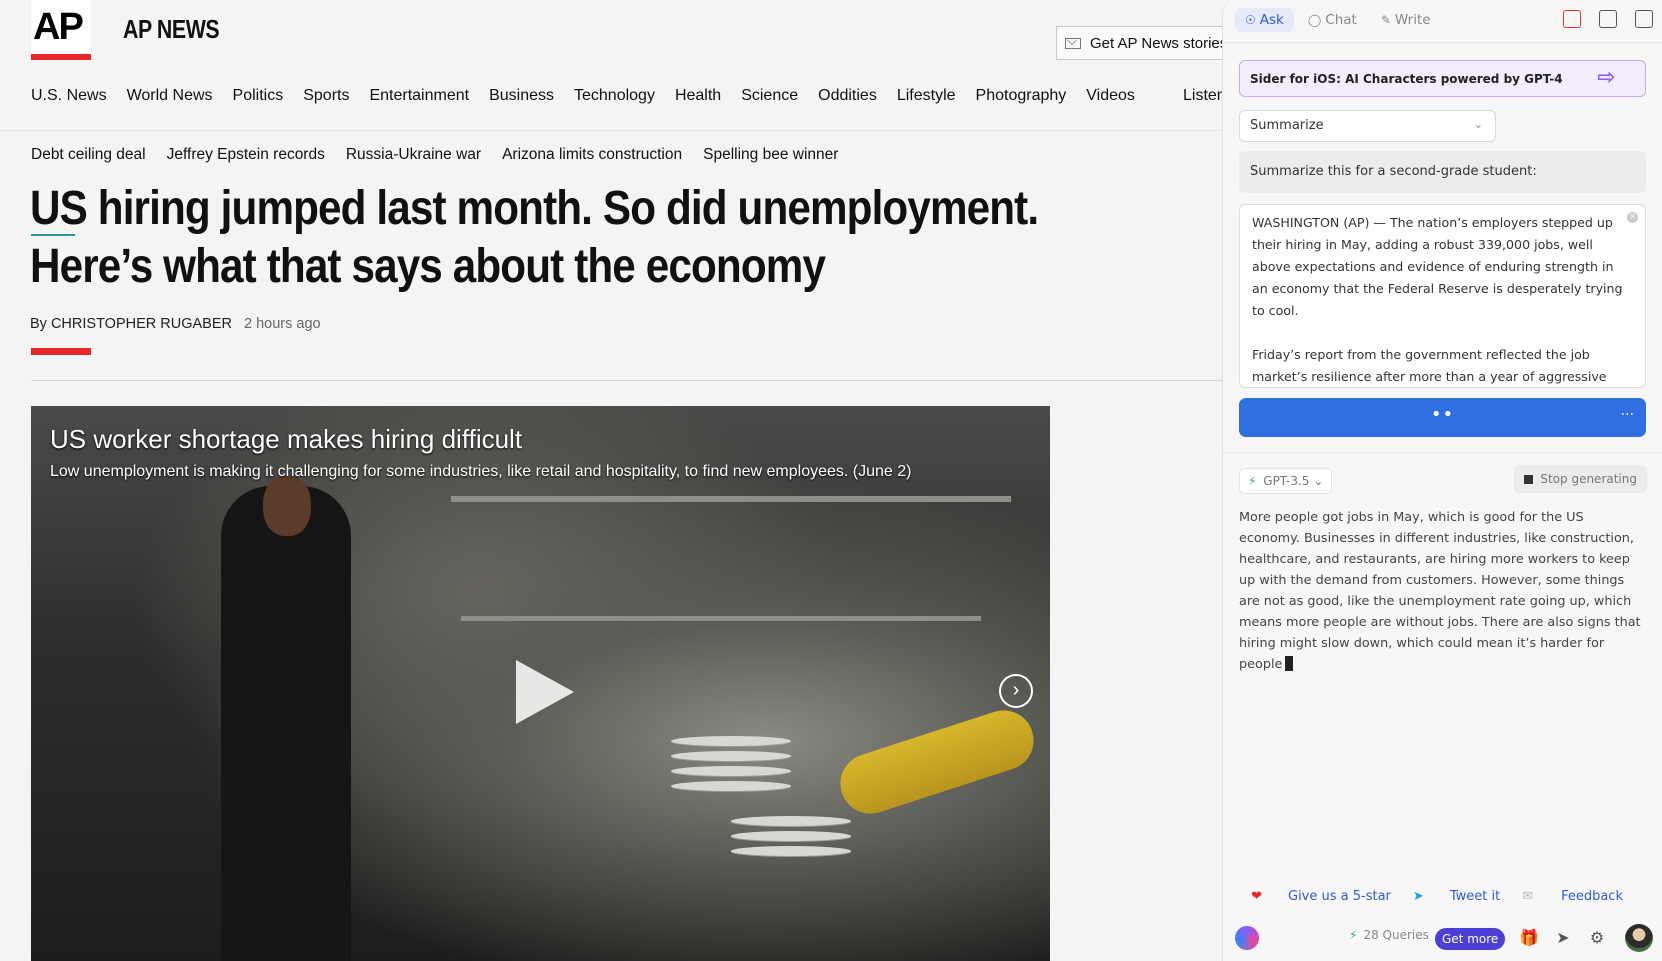 The image size is (1662, 961). Describe the element at coordinates (61, 351) in the screenshot. I see `accent-rule` at that location.